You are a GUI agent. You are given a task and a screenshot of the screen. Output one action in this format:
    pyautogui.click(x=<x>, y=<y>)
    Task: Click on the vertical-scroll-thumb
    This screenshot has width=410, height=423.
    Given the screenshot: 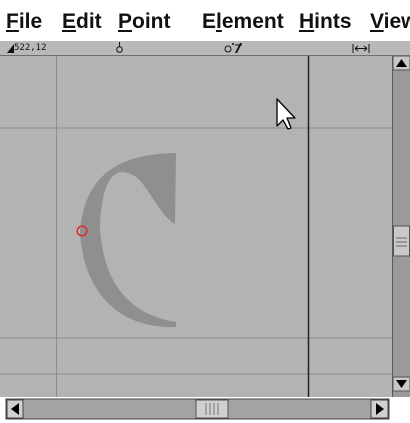 What is the action you would take?
    pyautogui.click(x=401, y=241)
    